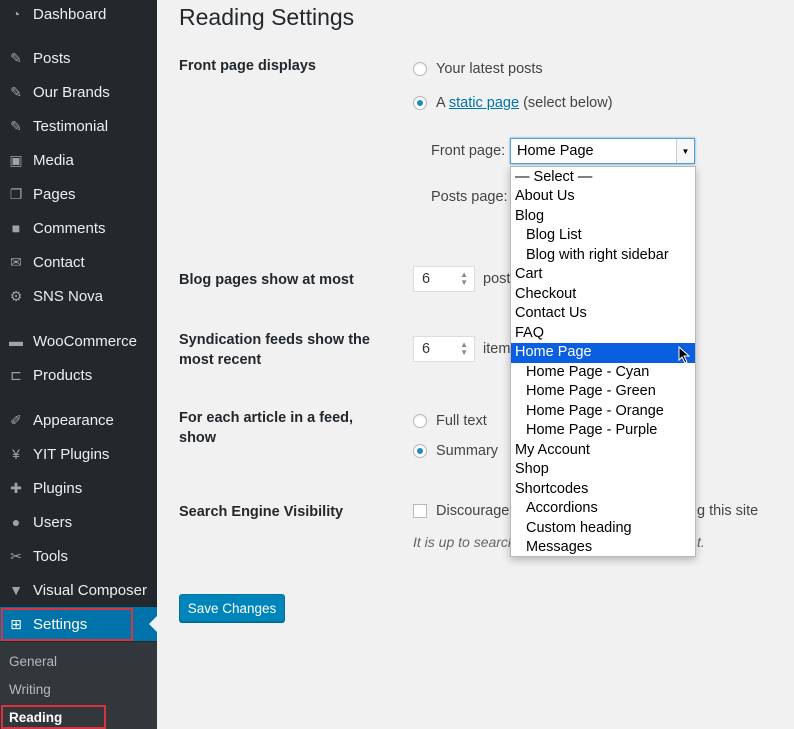 This screenshot has height=729, width=794. Describe the element at coordinates (420, 103) in the screenshot. I see `radio-static-page-control` at that location.